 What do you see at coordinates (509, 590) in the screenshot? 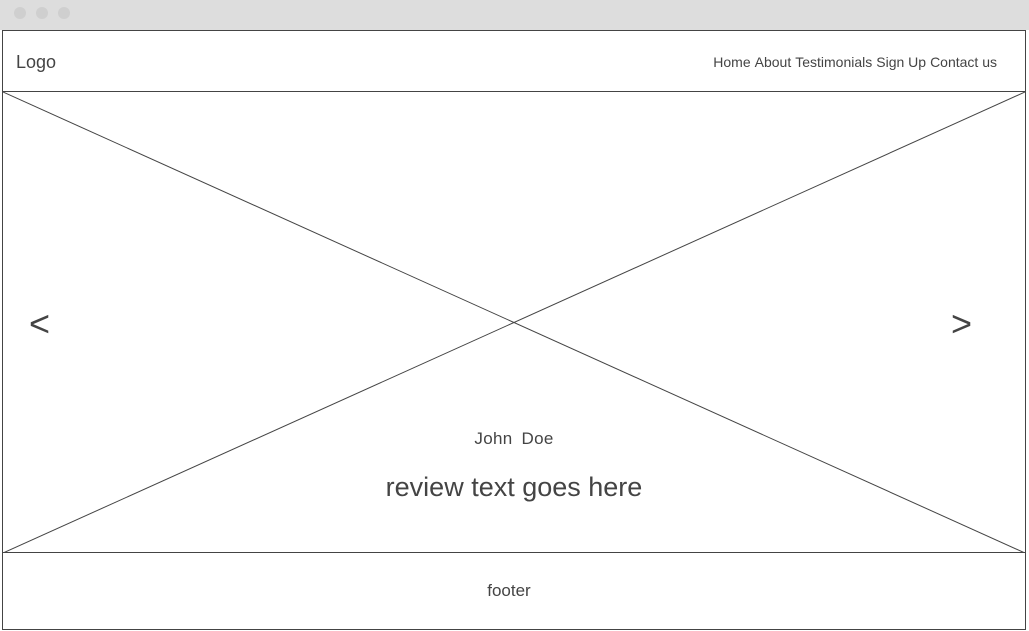
I see `footer-text: footer` at bounding box center [509, 590].